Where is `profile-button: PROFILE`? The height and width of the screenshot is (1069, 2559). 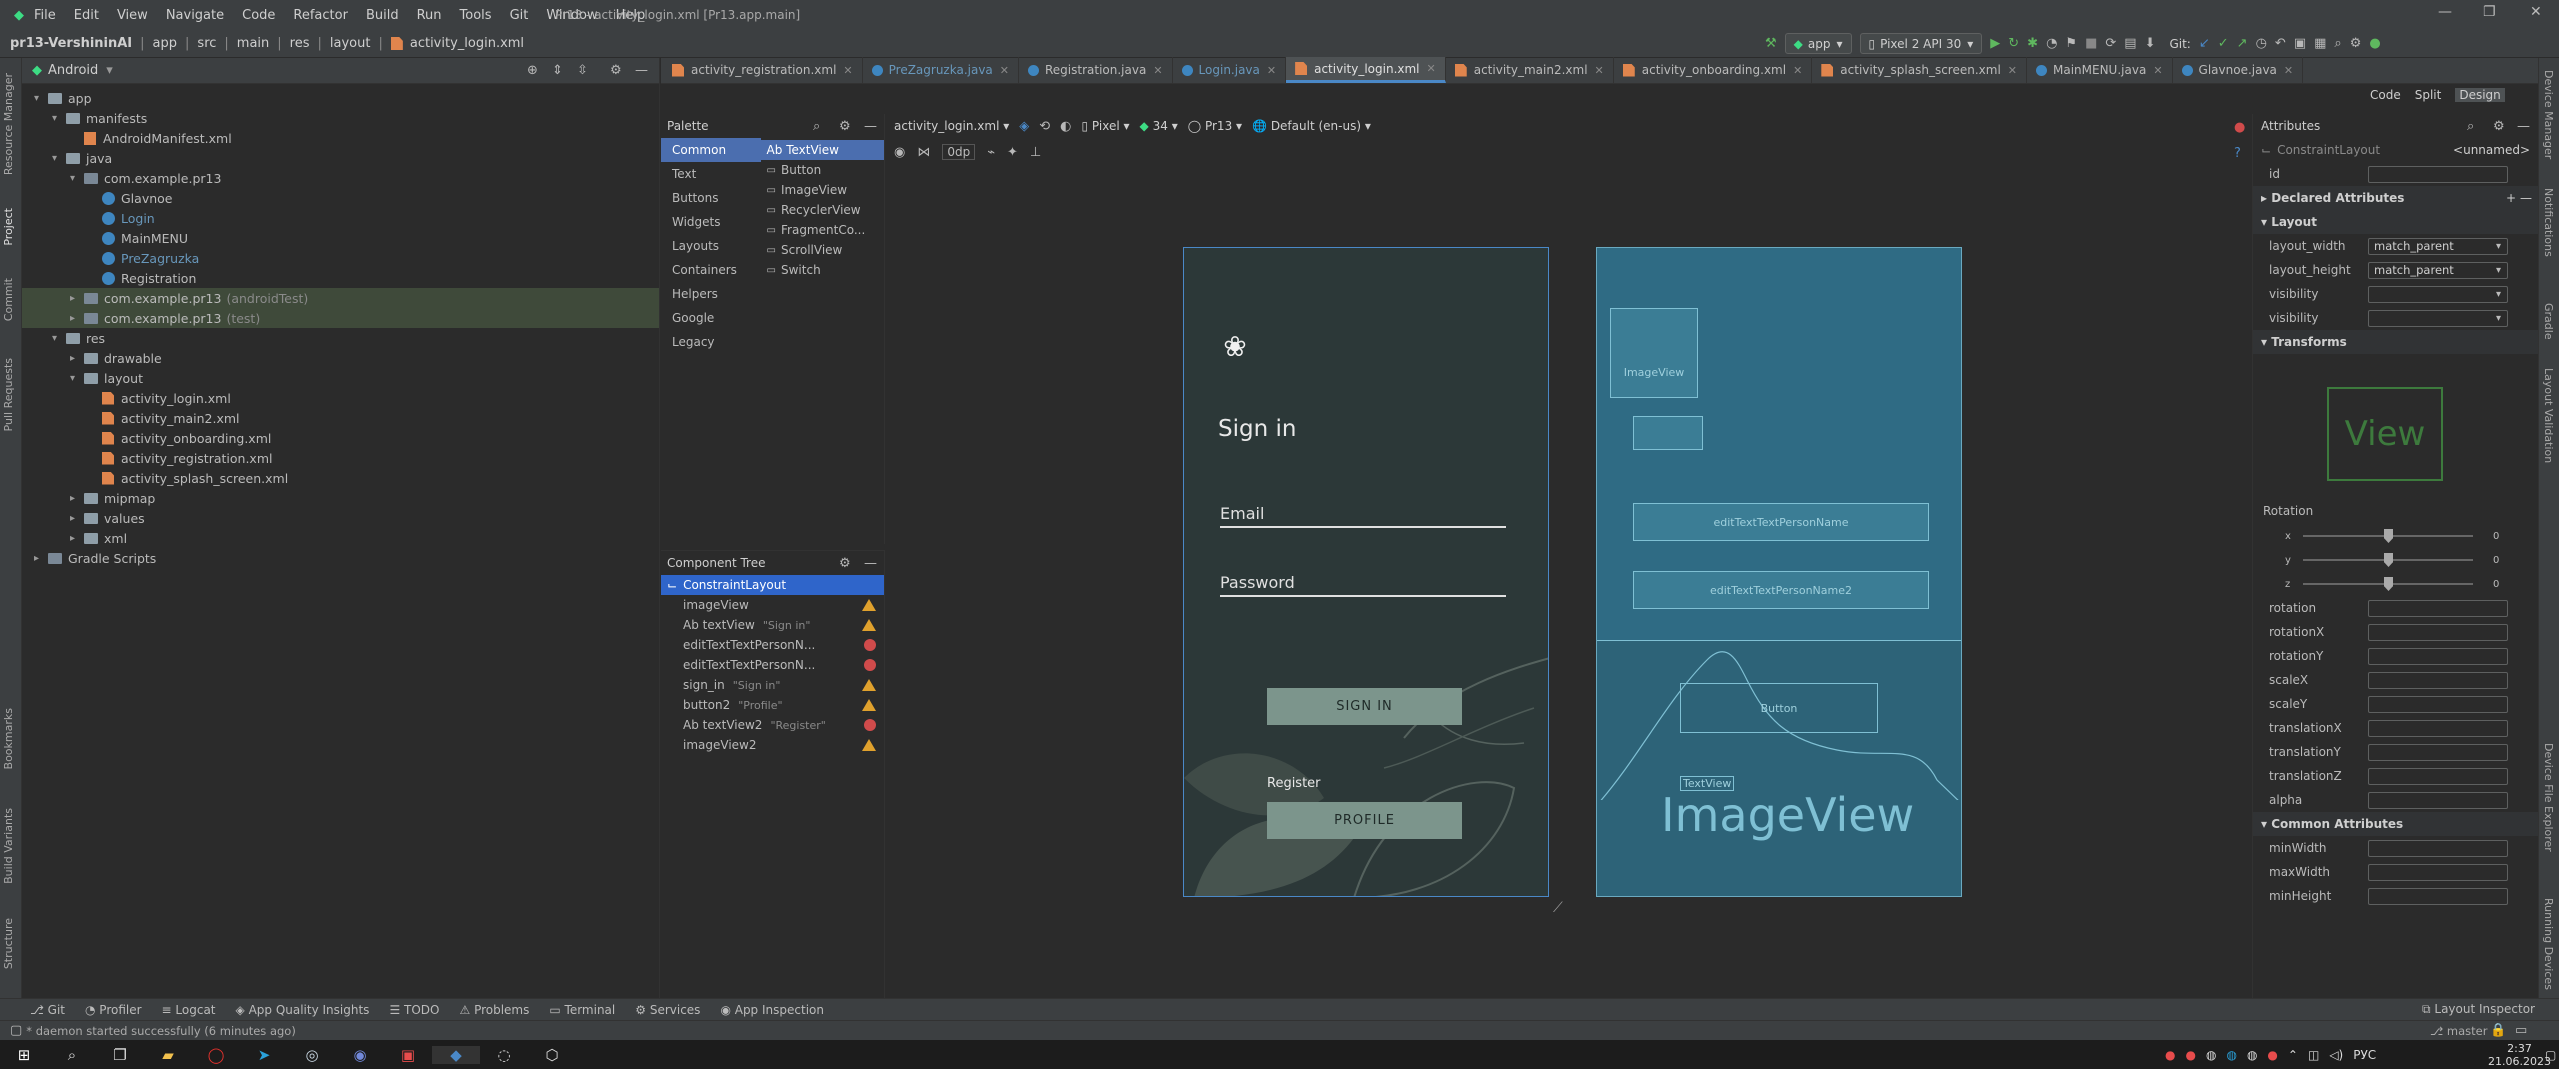 profile-button: PROFILE is located at coordinates (1364, 820).